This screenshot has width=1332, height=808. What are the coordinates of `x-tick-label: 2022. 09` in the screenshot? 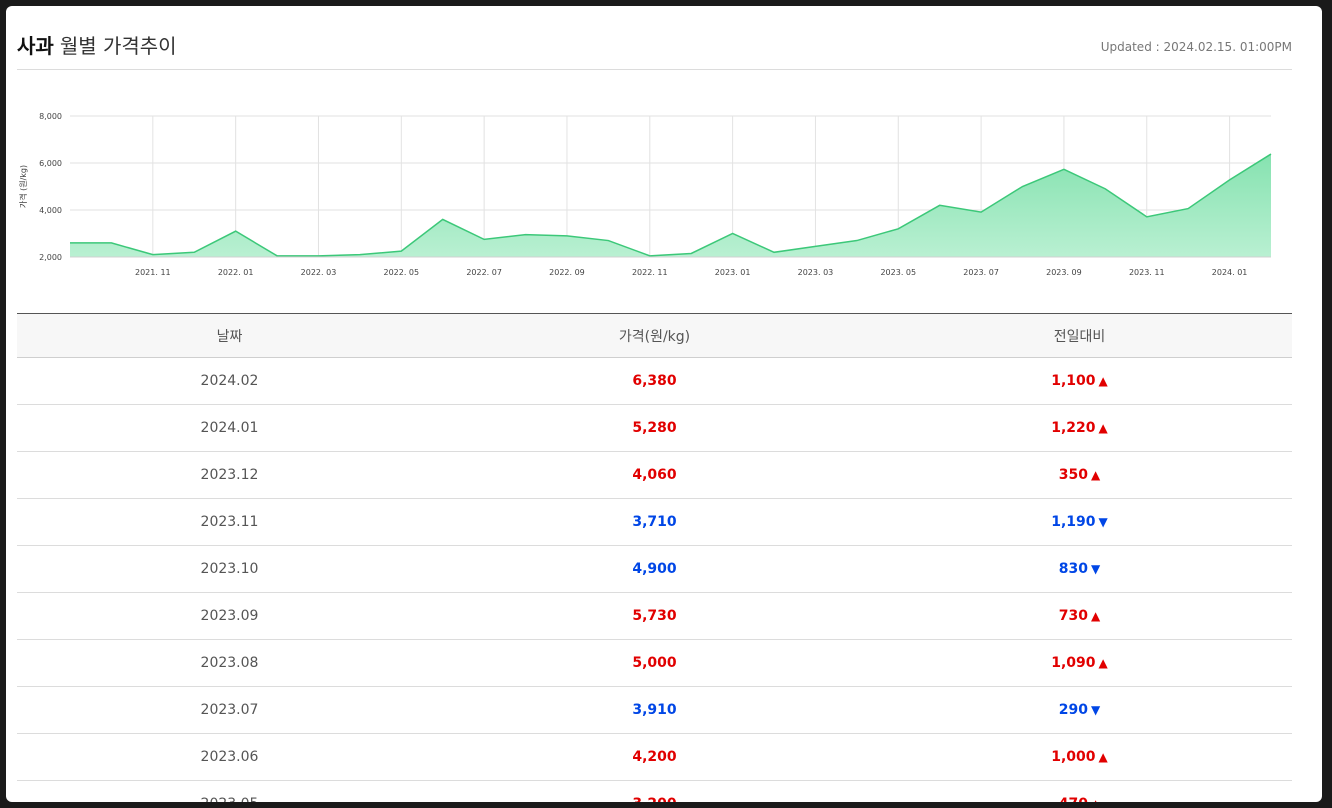 It's located at (567, 272).